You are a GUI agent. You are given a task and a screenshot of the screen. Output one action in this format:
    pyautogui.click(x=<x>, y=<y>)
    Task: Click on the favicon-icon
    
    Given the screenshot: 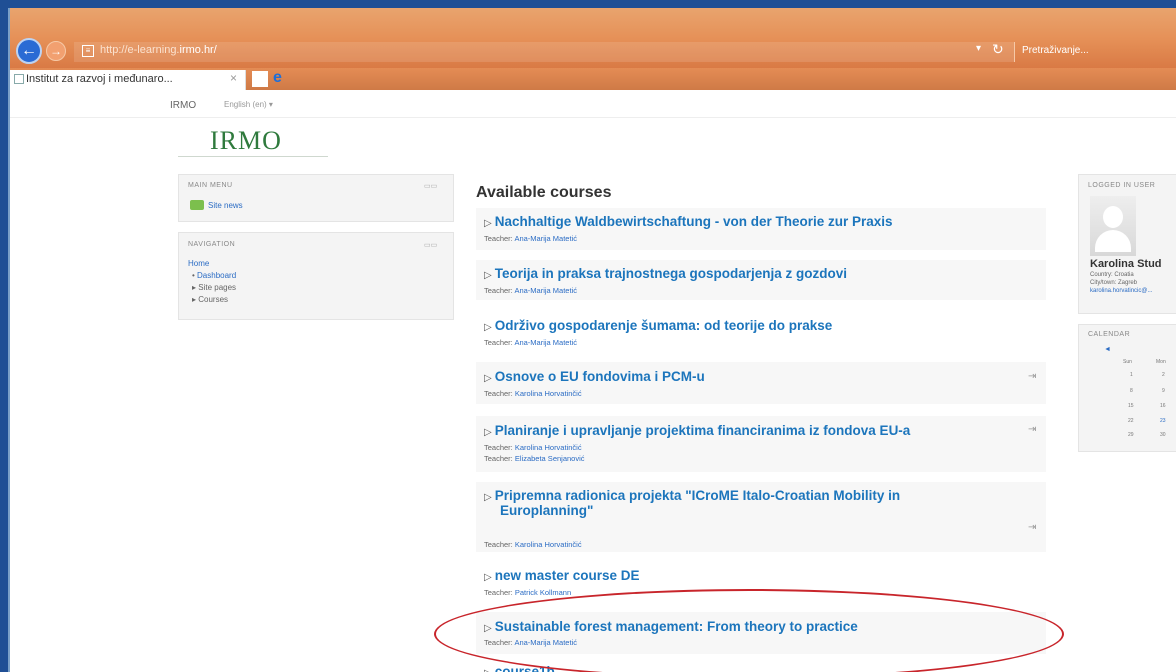 What is the action you would take?
    pyautogui.click(x=19, y=79)
    